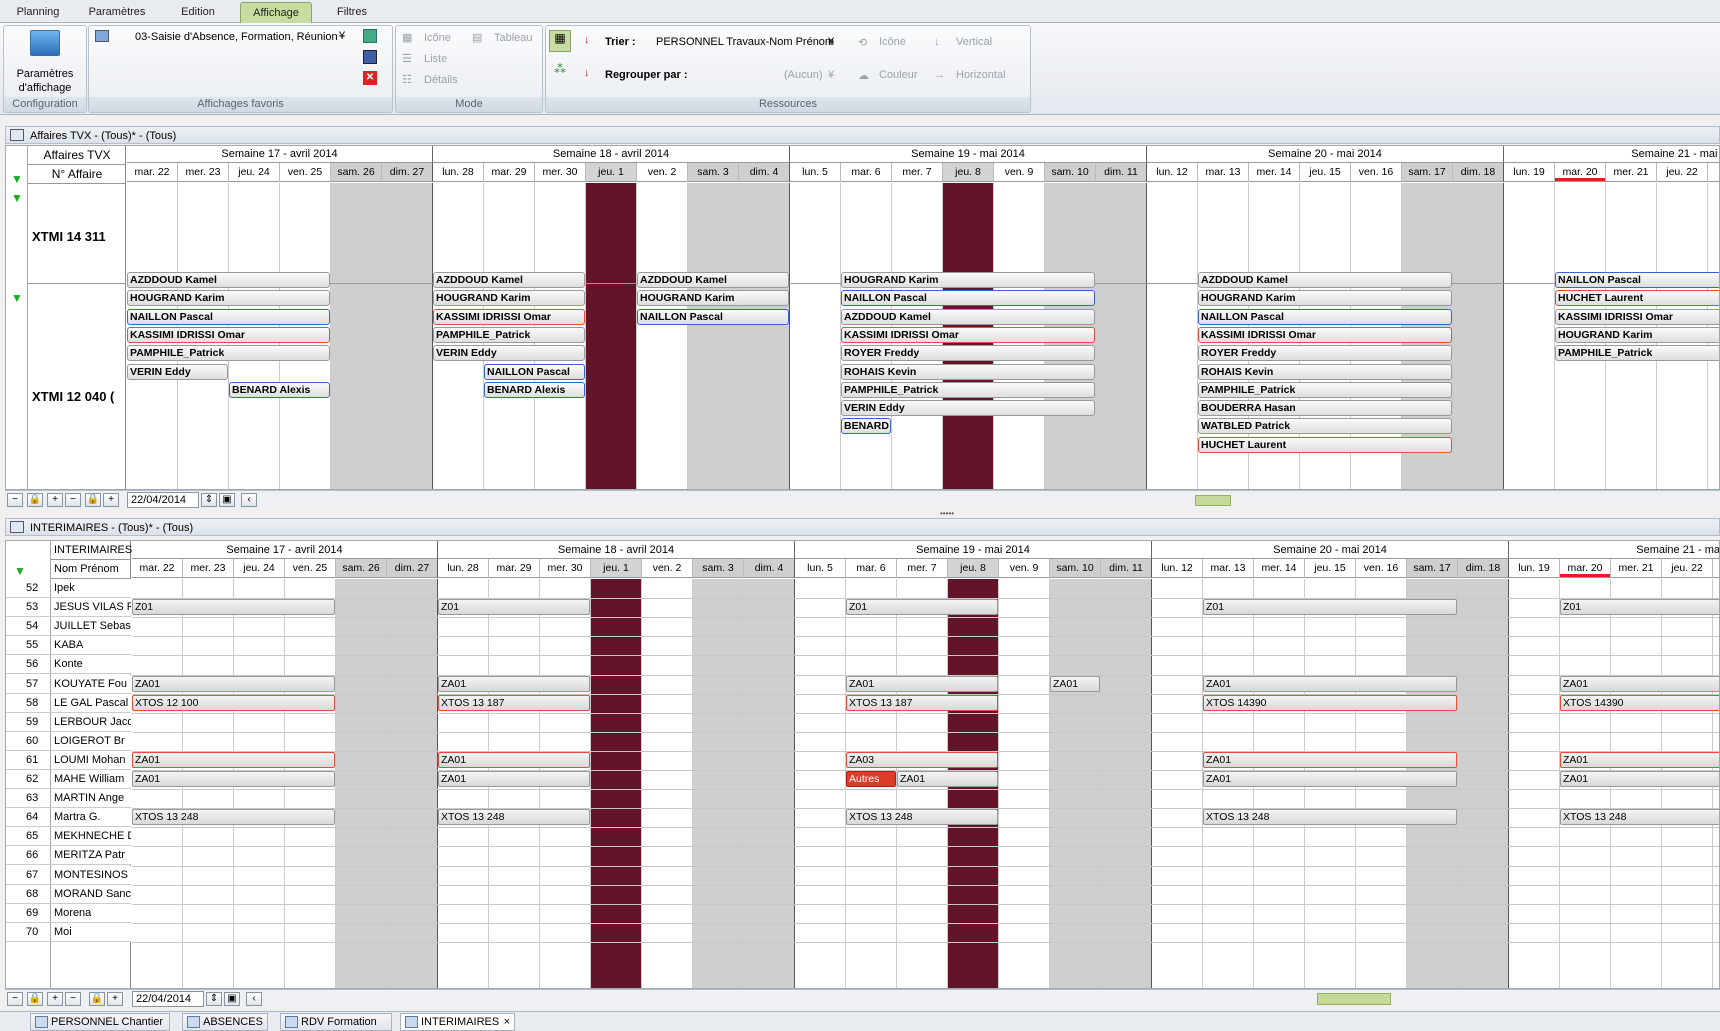  Describe the element at coordinates (1121, 172) in the screenshot. I see `p1-day-19: dim. 11` at that location.